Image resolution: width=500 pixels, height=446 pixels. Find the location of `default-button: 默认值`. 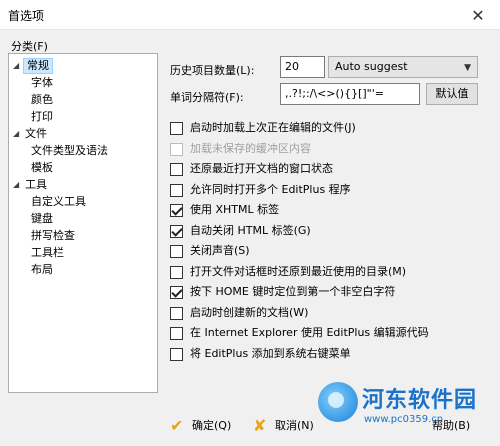

default-button: 默认值 is located at coordinates (452, 94).